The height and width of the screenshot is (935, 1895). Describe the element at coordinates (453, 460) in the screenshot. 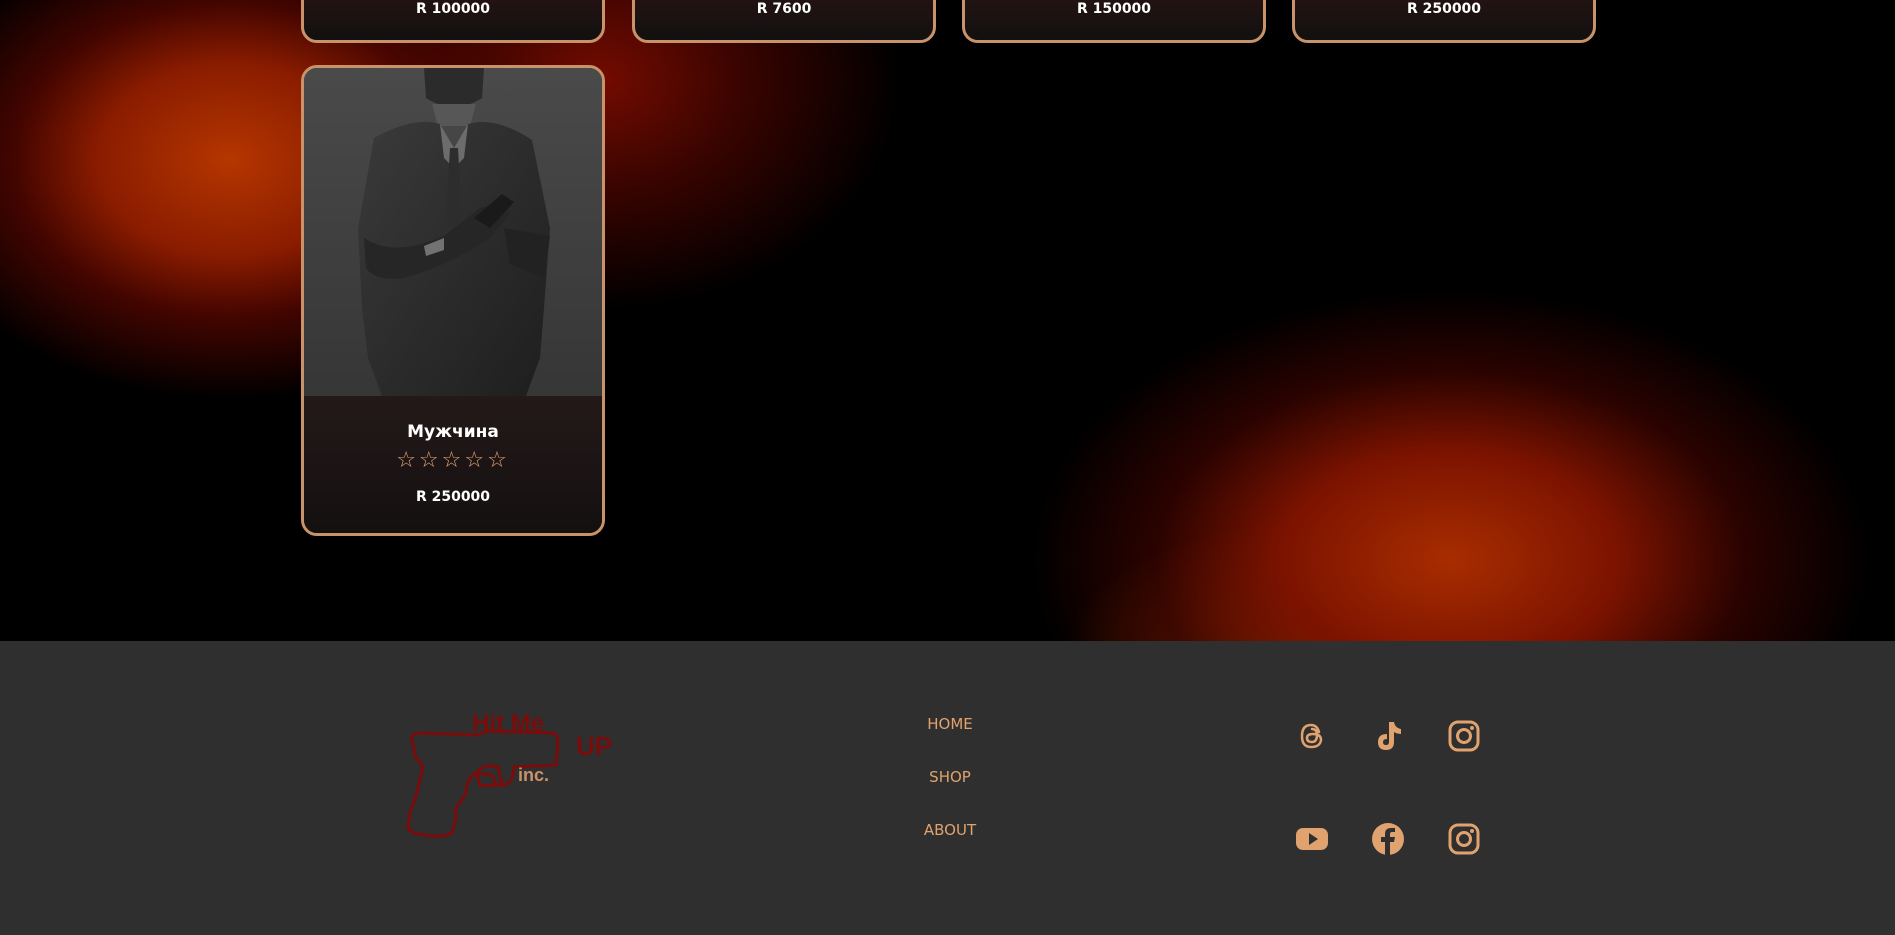

I see `rating-stars: ☆☆☆☆☆` at that location.